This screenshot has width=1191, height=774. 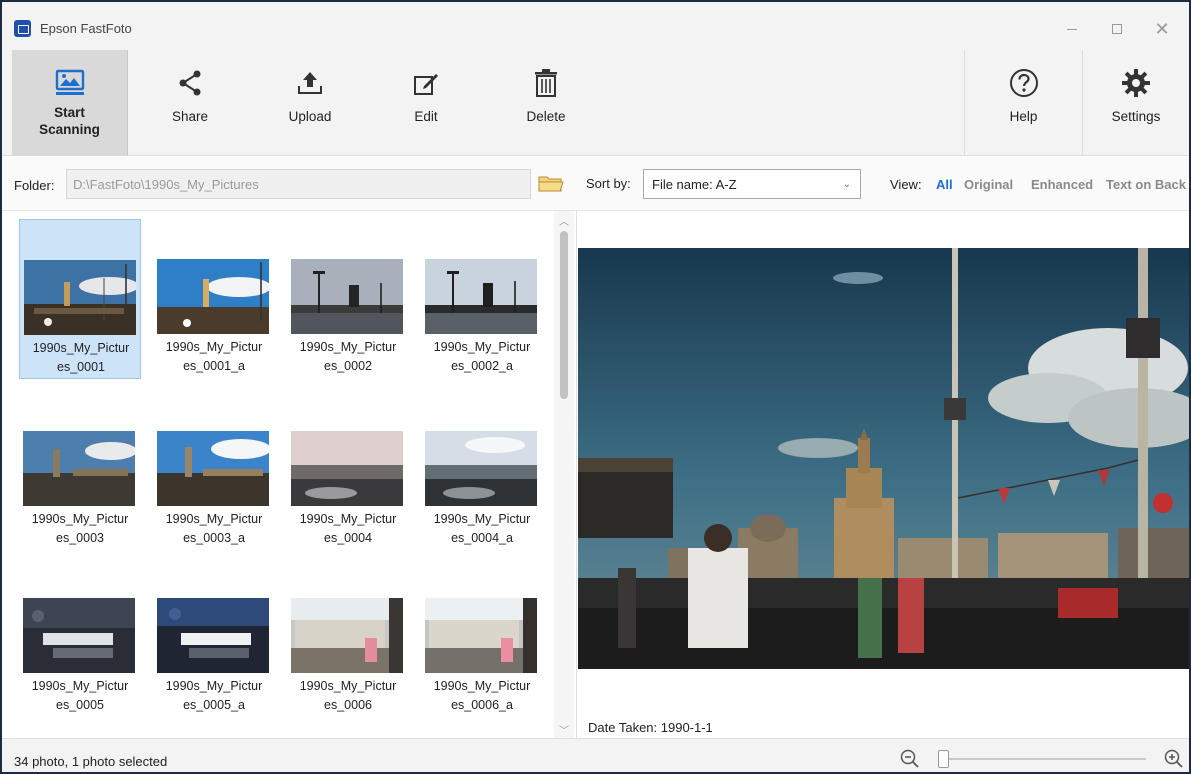 I want to click on share-icon, so click(x=190, y=83).